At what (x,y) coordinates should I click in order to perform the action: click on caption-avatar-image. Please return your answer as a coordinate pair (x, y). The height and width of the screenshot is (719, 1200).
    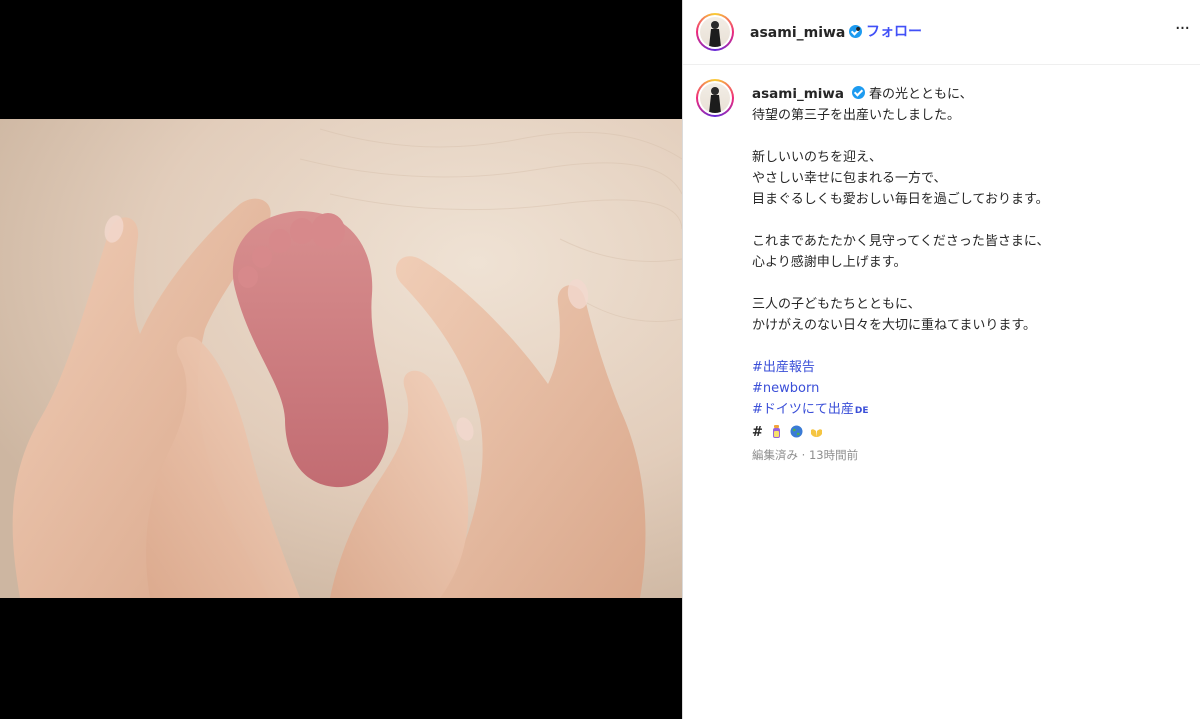
    Looking at the image, I should click on (715, 98).